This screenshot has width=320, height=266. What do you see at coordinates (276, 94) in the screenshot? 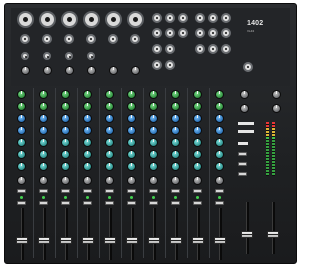
I see `control-room-knob` at bounding box center [276, 94].